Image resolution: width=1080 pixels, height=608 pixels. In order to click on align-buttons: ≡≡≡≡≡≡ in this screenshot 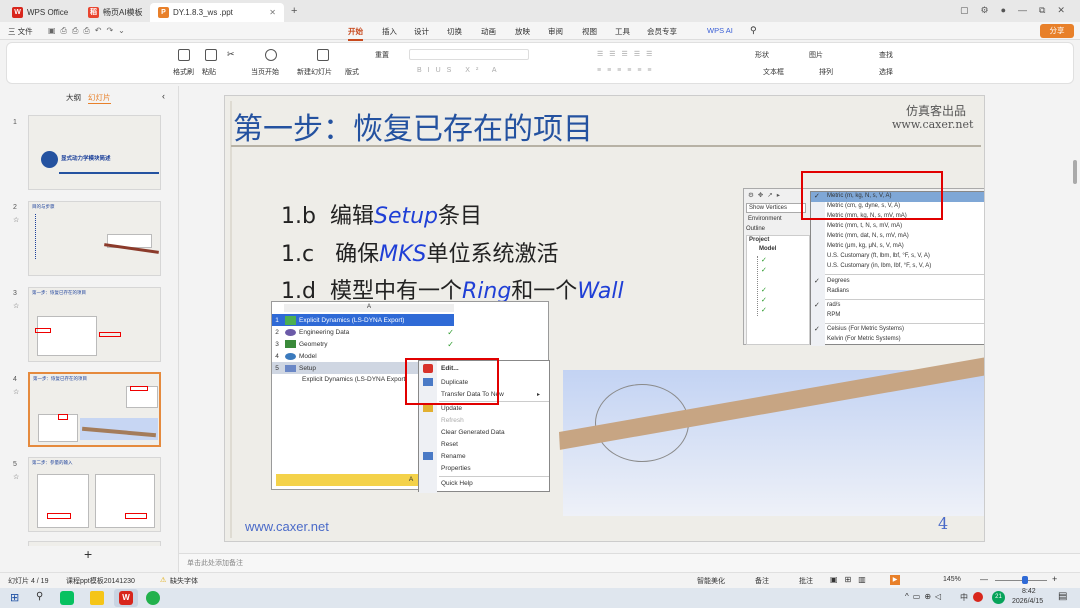, I will do `click(627, 70)`.